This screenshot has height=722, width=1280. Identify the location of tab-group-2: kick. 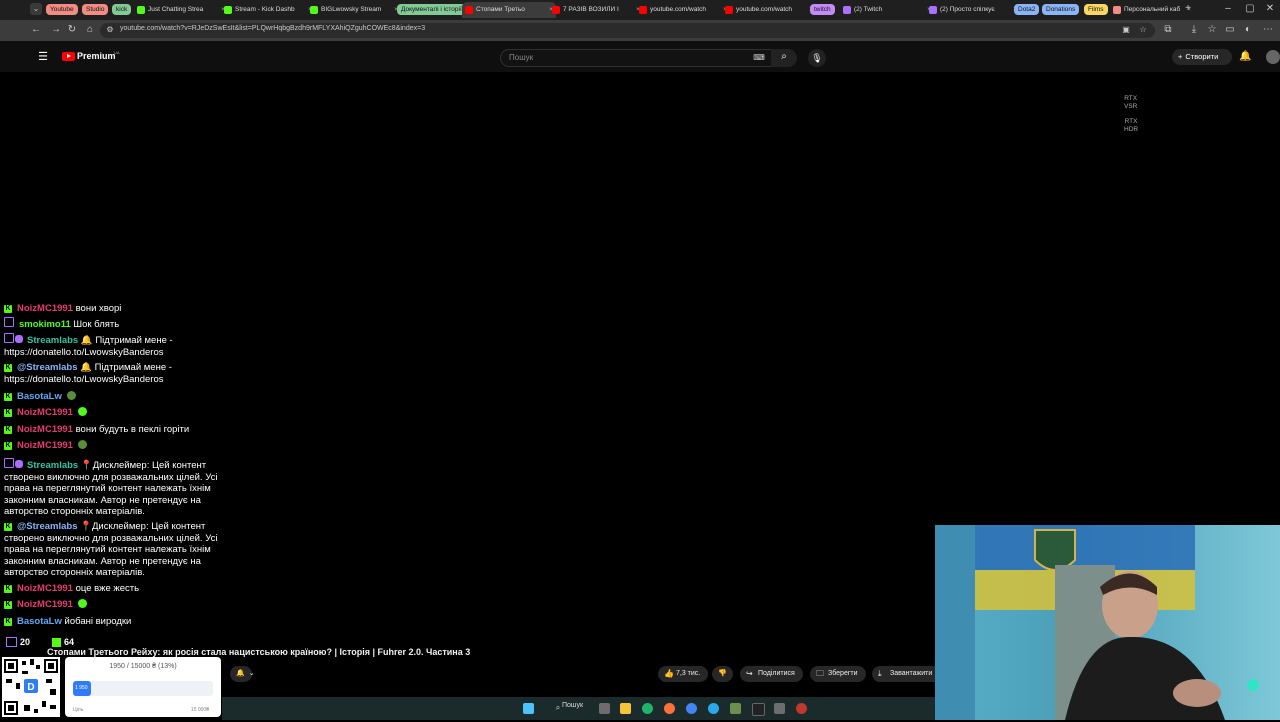
(122, 9).